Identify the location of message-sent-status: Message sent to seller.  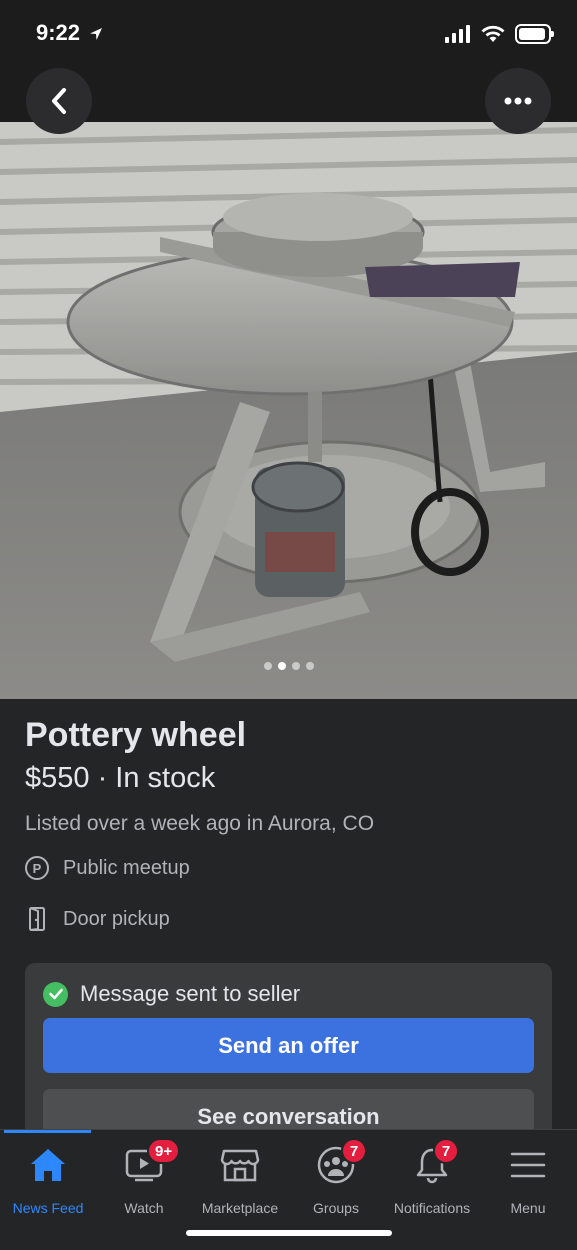
(171, 994).